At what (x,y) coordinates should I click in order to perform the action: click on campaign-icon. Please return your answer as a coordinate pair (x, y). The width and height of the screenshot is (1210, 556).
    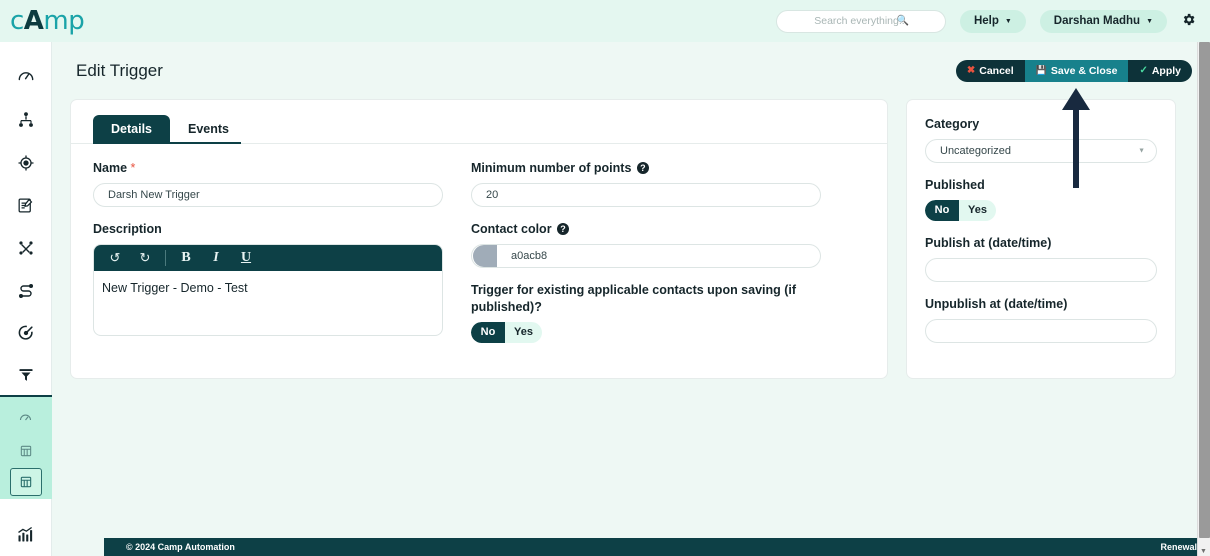
    Looking at the image, I should click on (26, 248).